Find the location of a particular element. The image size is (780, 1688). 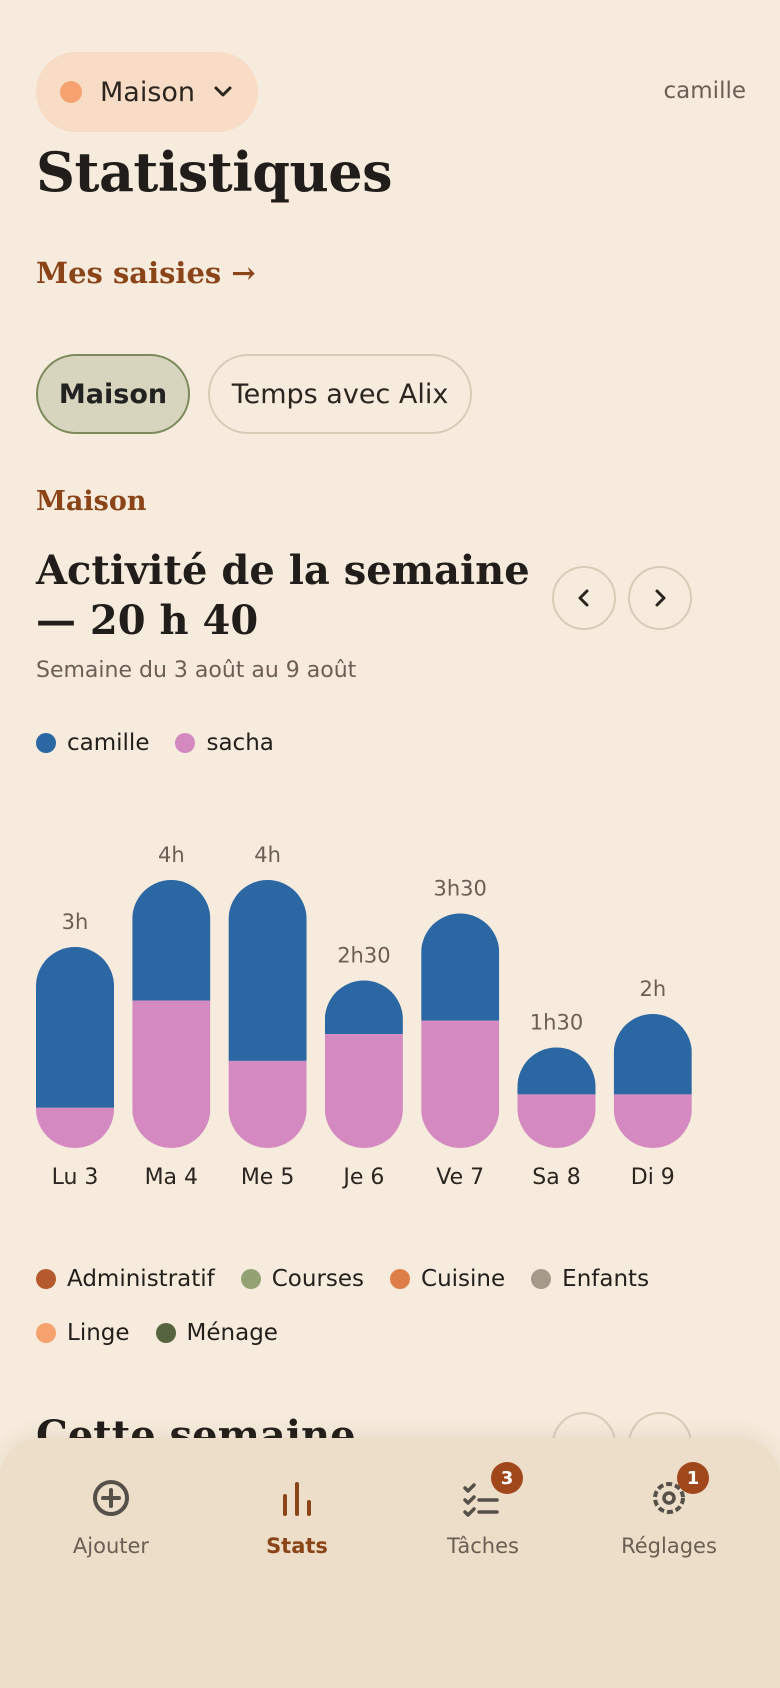

bar-value-label: 3h30 is located at coordinates (459, 889).